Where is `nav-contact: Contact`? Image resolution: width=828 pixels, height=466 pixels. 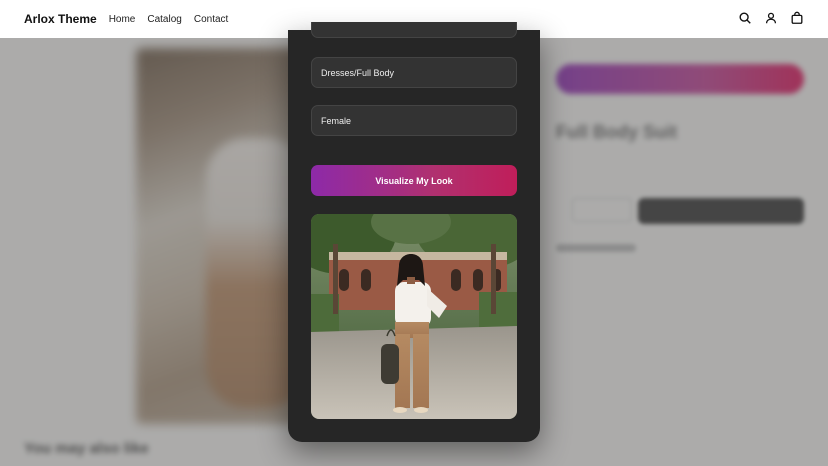 nav-contact: Contact is located at coordinates (211, 19).